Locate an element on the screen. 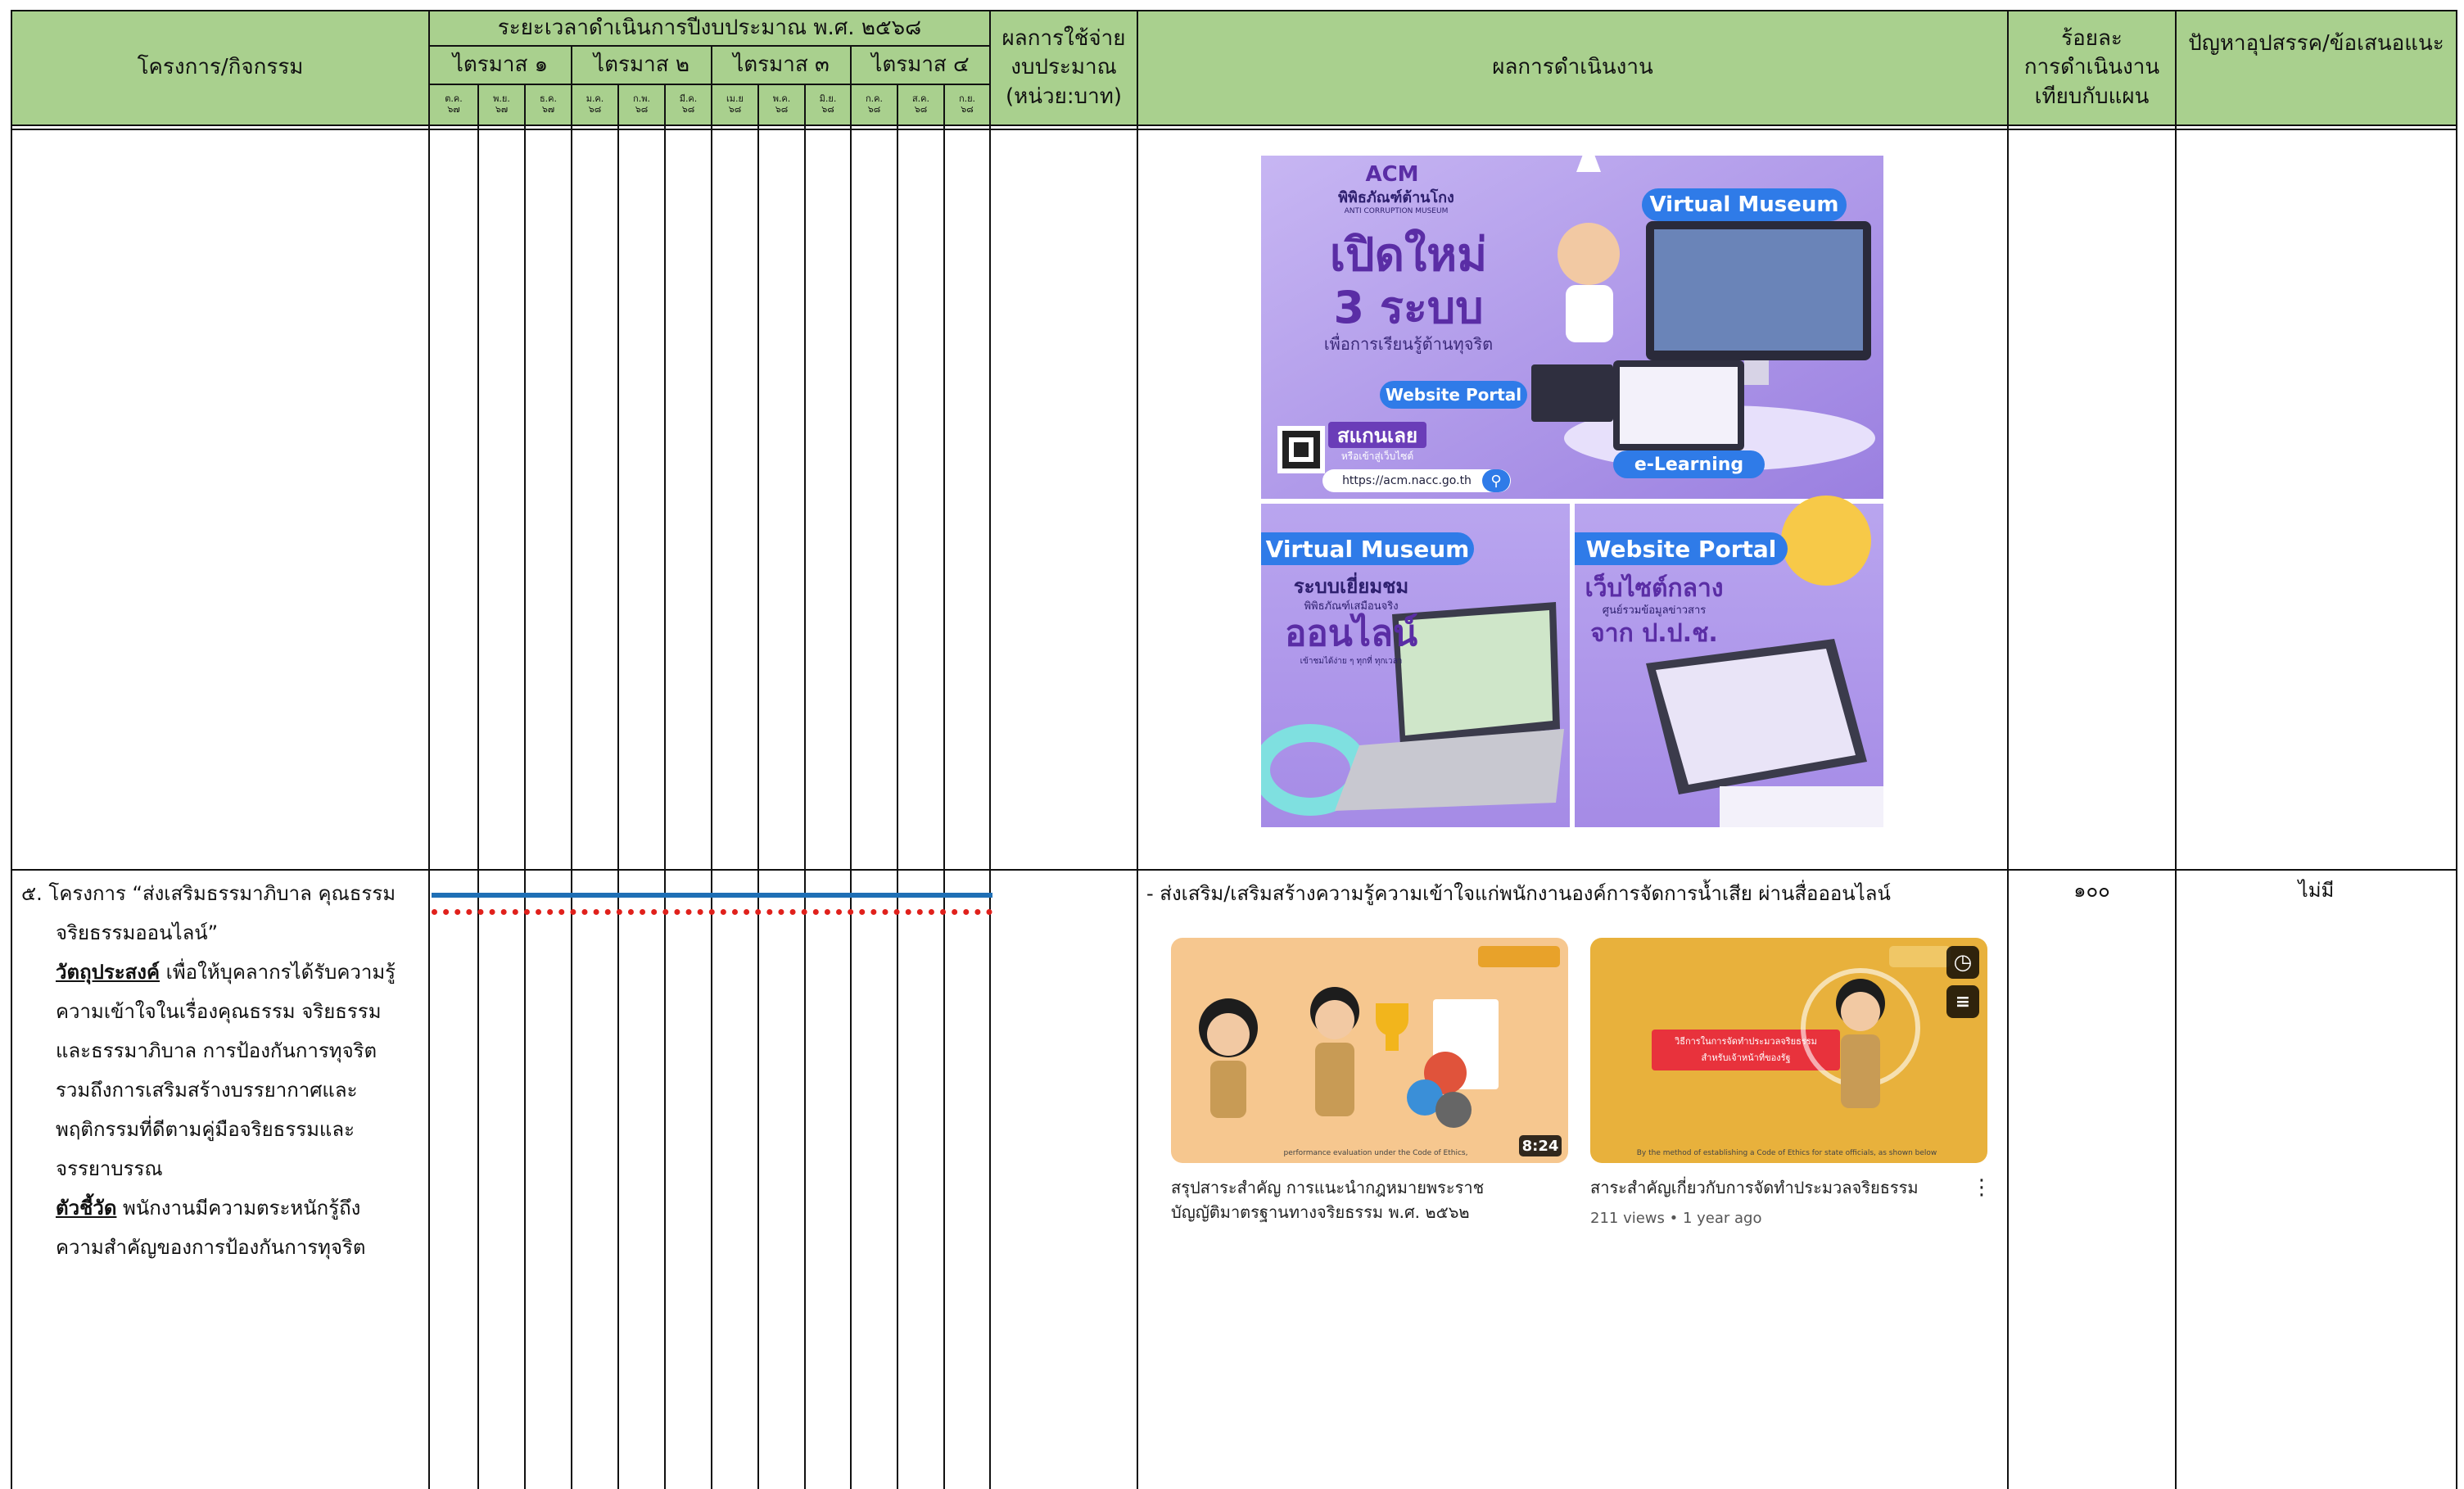 This screenshot has width=2464, height=1489. month-name: พ.ค. is located at coordinates (781, 98).